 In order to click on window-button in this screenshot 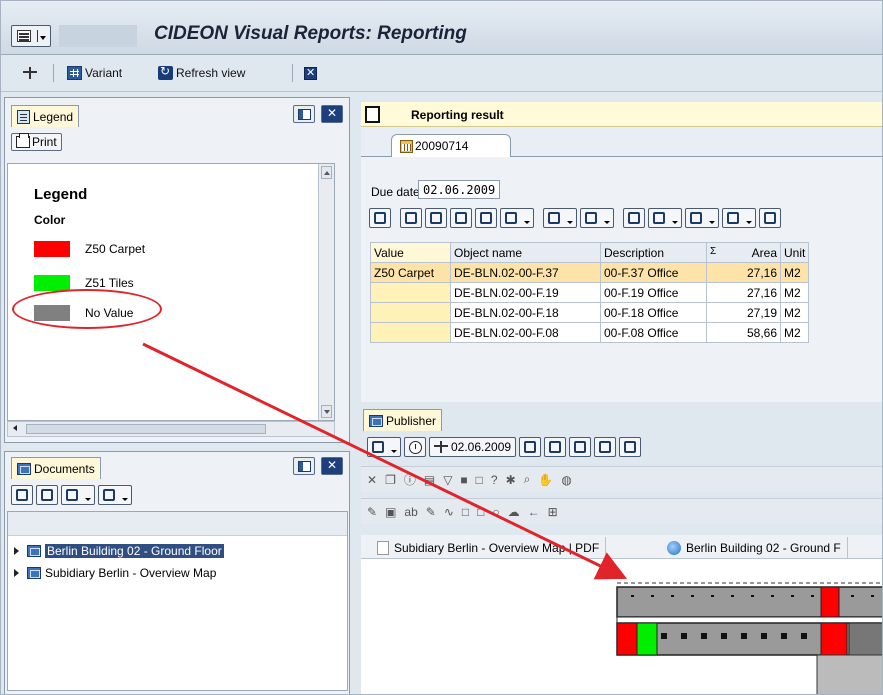, I will do `click(630, 446)`.